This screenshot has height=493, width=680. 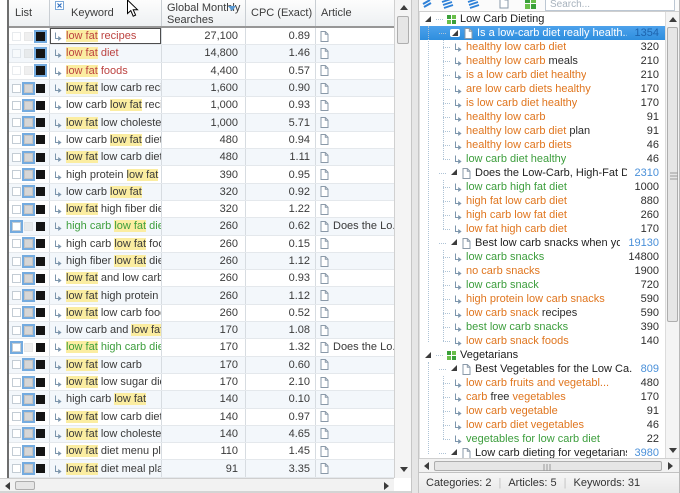 I want to click on cpc-cell: 0.93, so click(x=281, y=105).